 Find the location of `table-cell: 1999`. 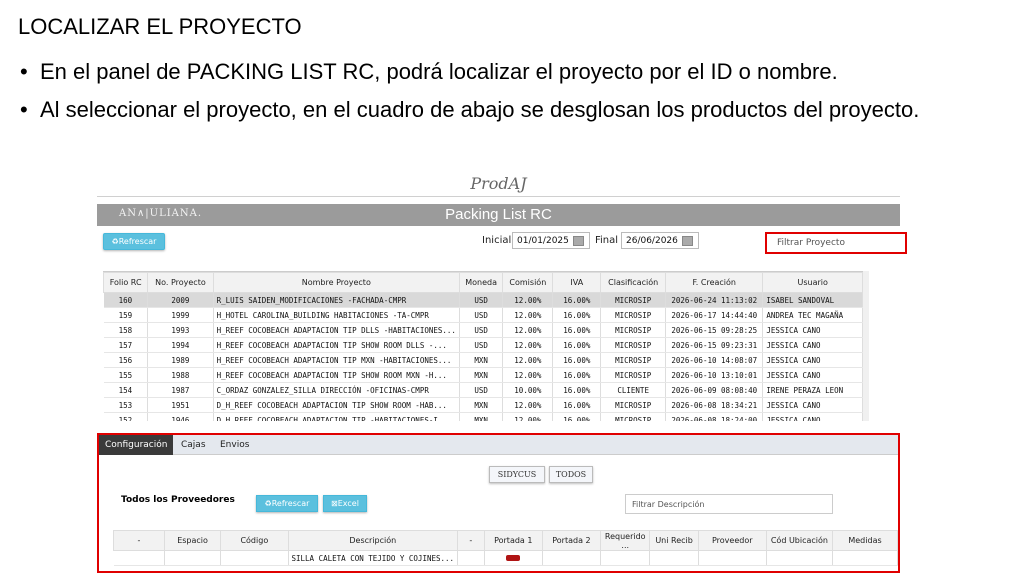

table-cell: 1999 is located at coordinates (180, 315).